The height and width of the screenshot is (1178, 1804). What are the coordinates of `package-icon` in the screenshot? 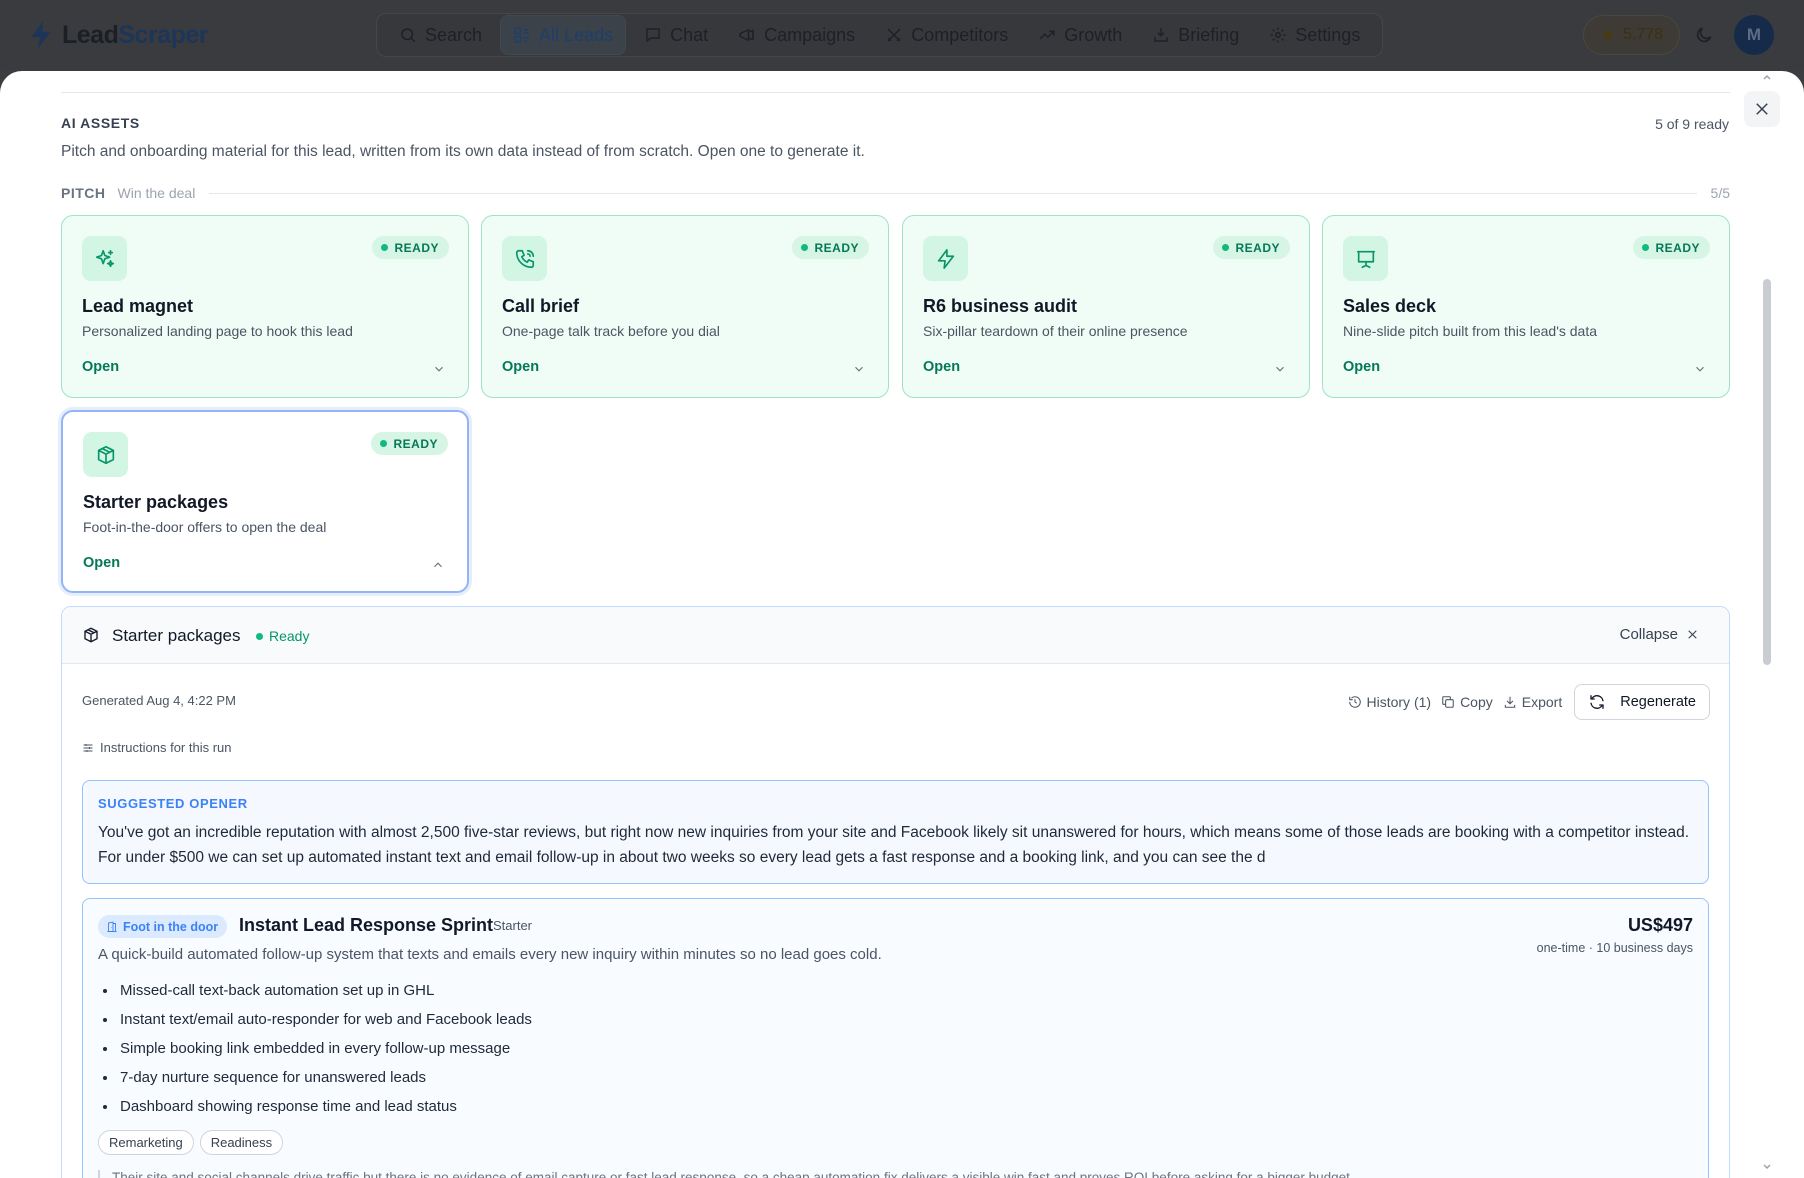 It's located at (105, 454).